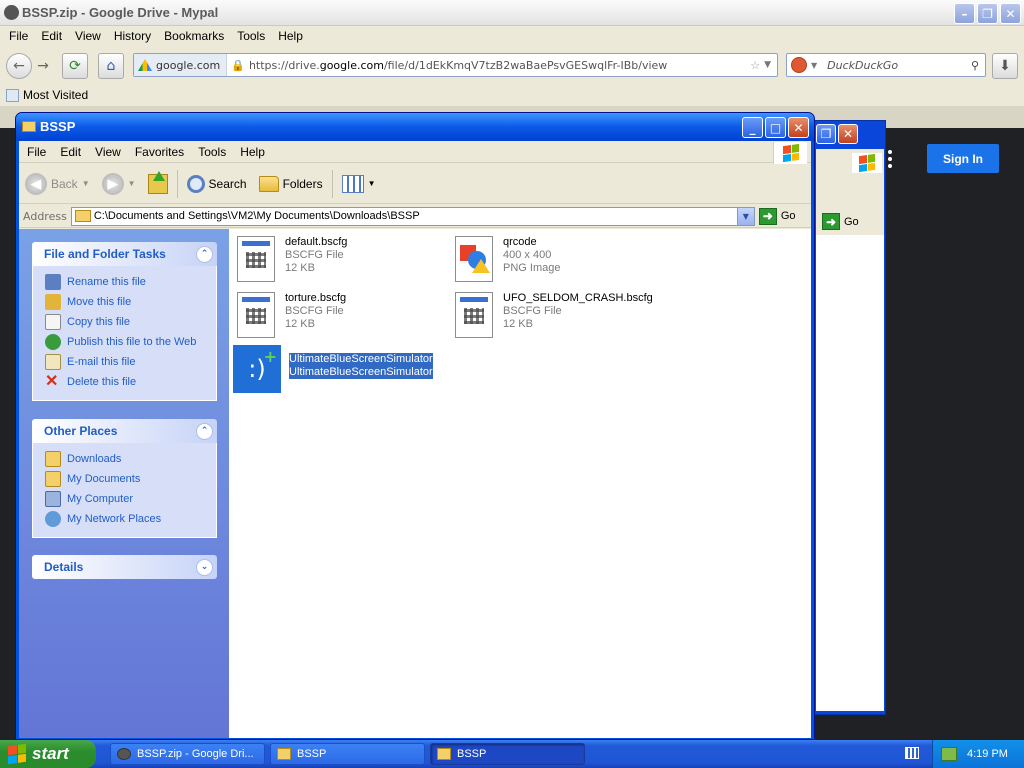 The width and height of the screenshot is (1024, 768). I want to click on start-label: start, so click(50, 753).